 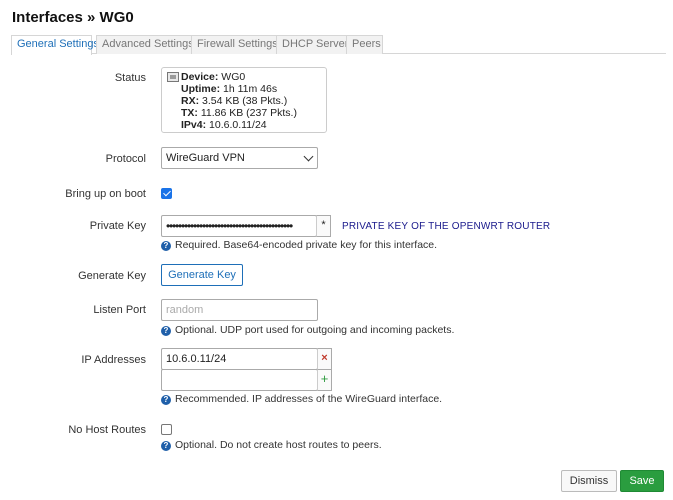 What do you see at coordinates (105, 194) in the screenshot?
I see `bring-up-on-boot-label: Bring up on boot` at bounding box center [105, 194].